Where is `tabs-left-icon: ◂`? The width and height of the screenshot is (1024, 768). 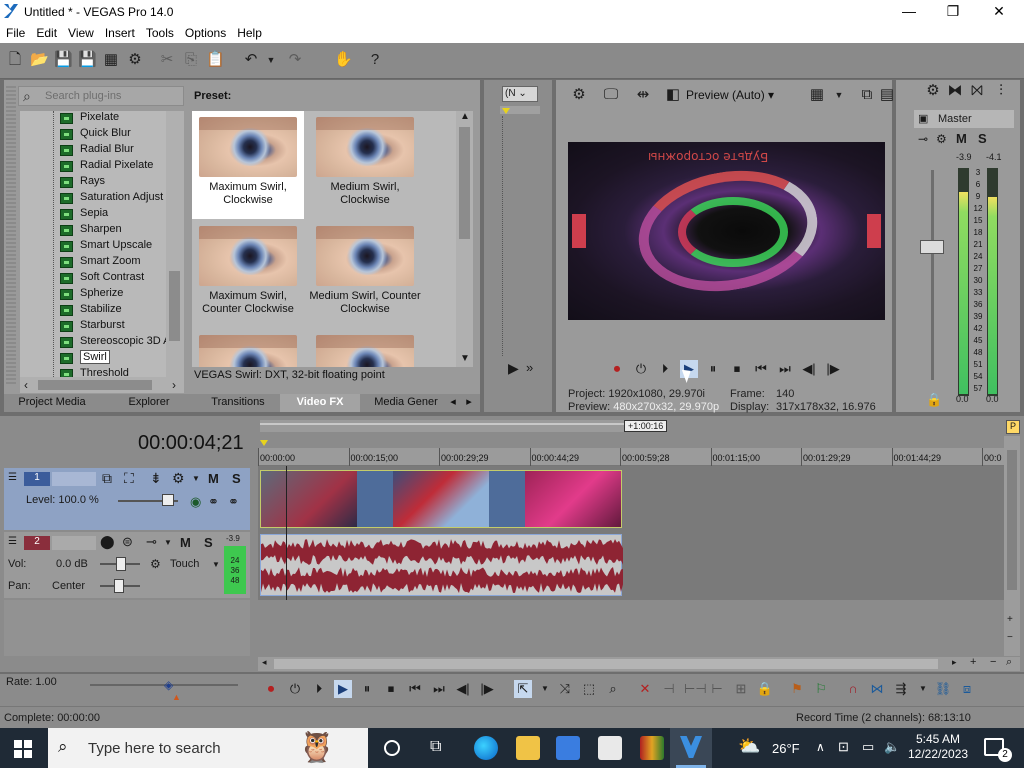 tabs-left-icon: ◂ is located at coordinates (453, 403).